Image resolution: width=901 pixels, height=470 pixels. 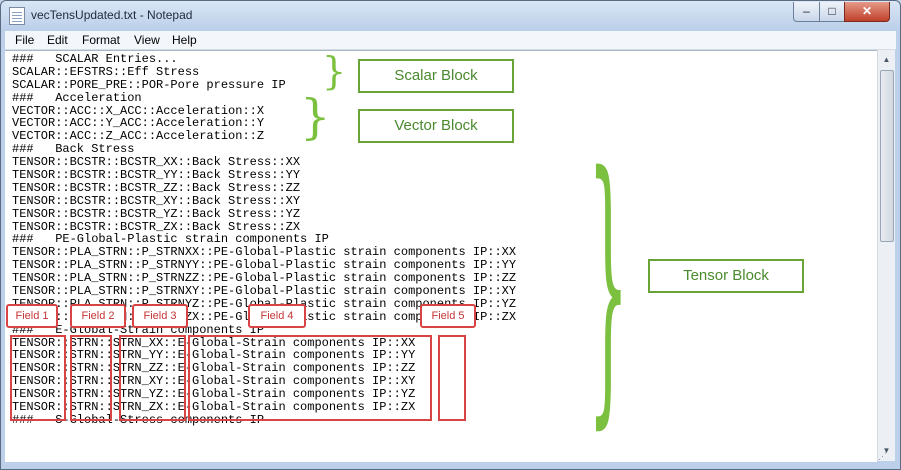 What do you see at coordinates (885, 457) in the screenshot?
I see `resize-grip-icon: ⋰` at bounding box center [885, 457].